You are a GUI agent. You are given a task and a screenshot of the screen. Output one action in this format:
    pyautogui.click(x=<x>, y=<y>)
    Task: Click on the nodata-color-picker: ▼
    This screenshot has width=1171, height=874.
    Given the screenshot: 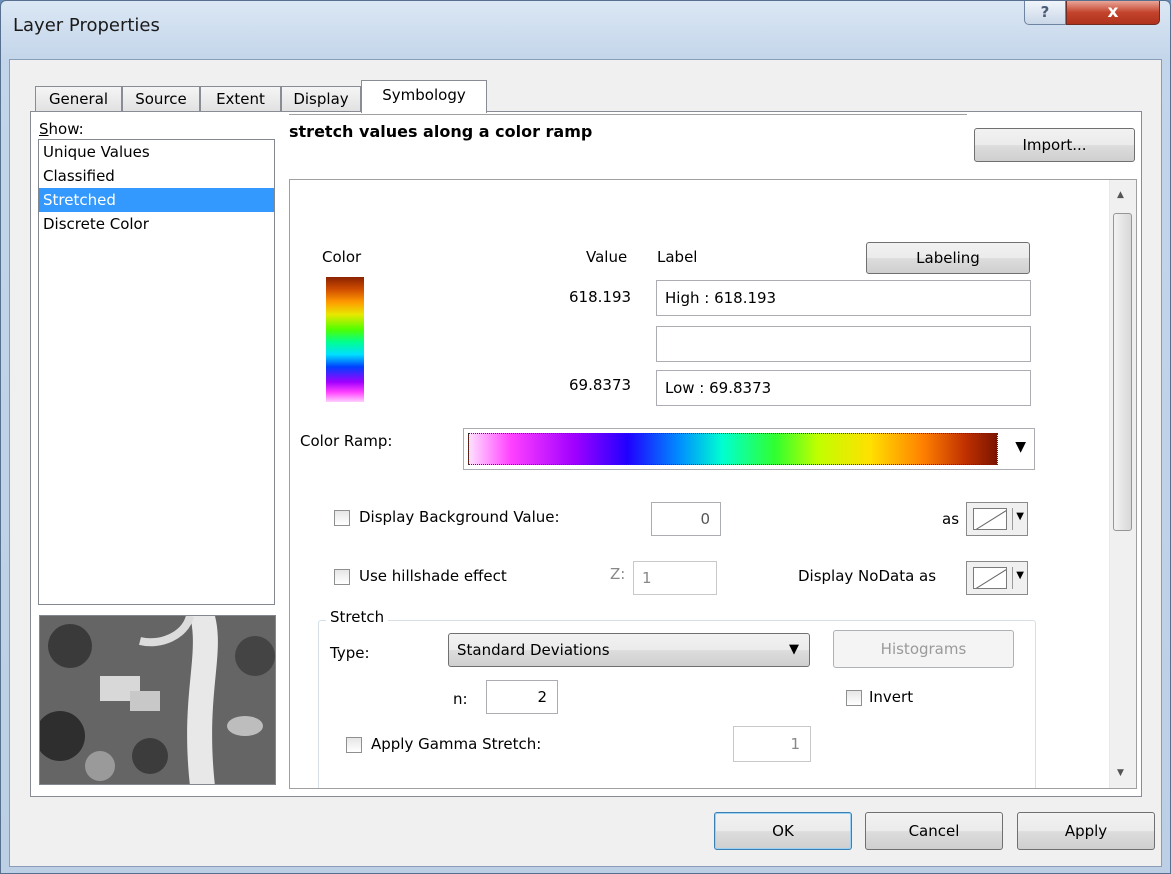 What is the action you would take?
    pyautogui.click(x=997, y=578)
    